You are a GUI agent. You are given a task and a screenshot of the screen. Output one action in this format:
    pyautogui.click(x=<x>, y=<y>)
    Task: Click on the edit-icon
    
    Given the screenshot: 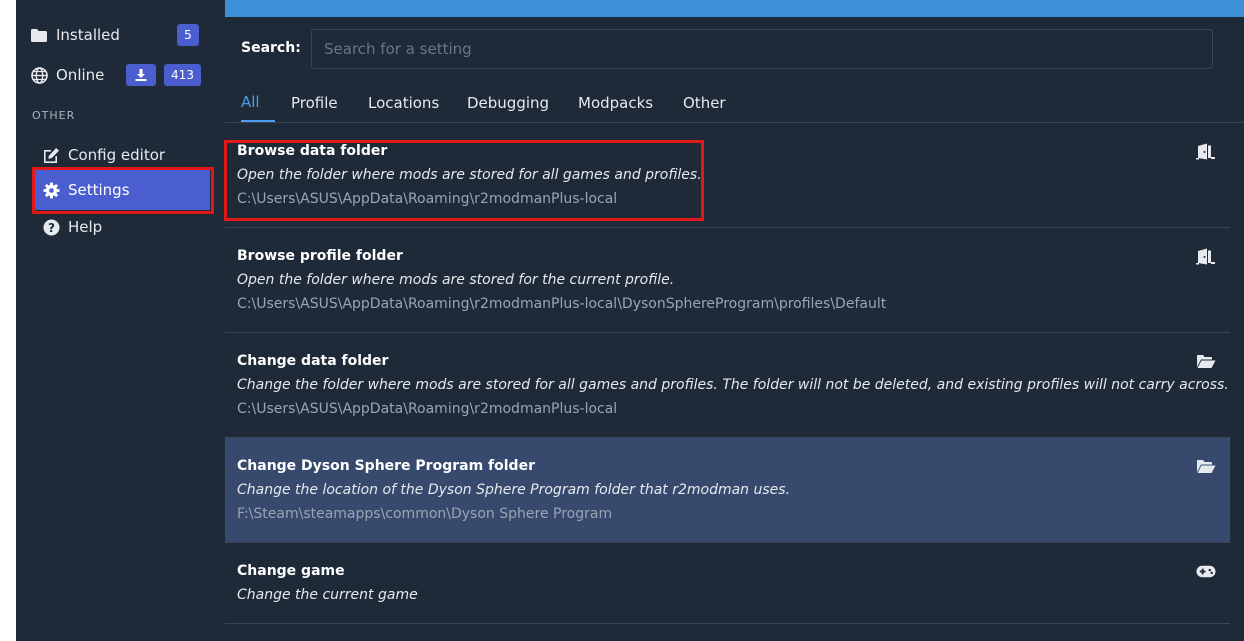 What is the action you would take?
    pyautogui.click(x=51, y=155)
    